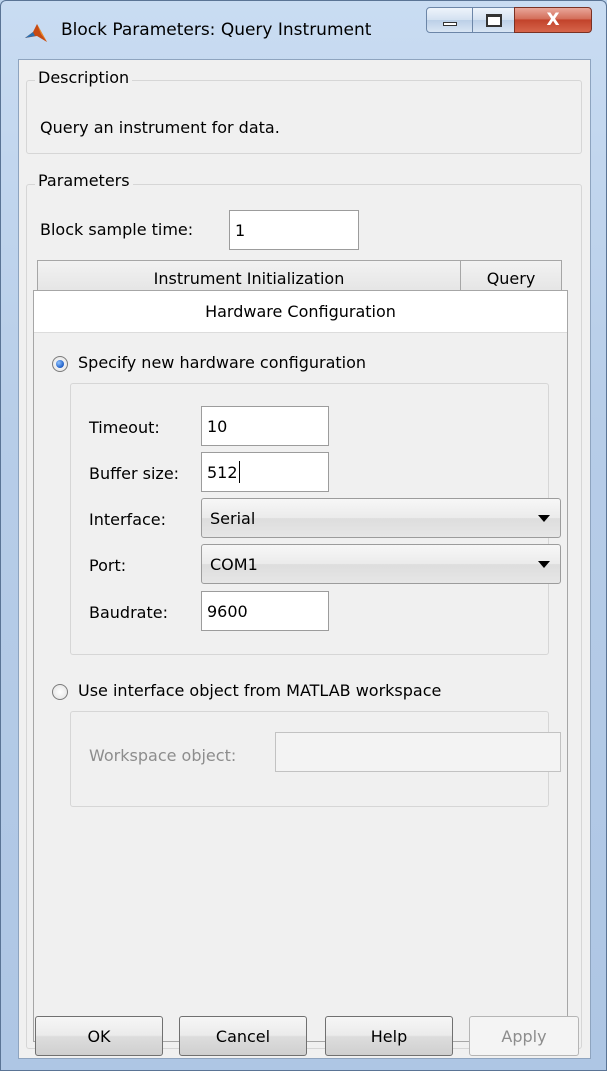  Describe the element at coordinates (524, 1036) in the screenshot. I see `apply-button: Apply` at that location.